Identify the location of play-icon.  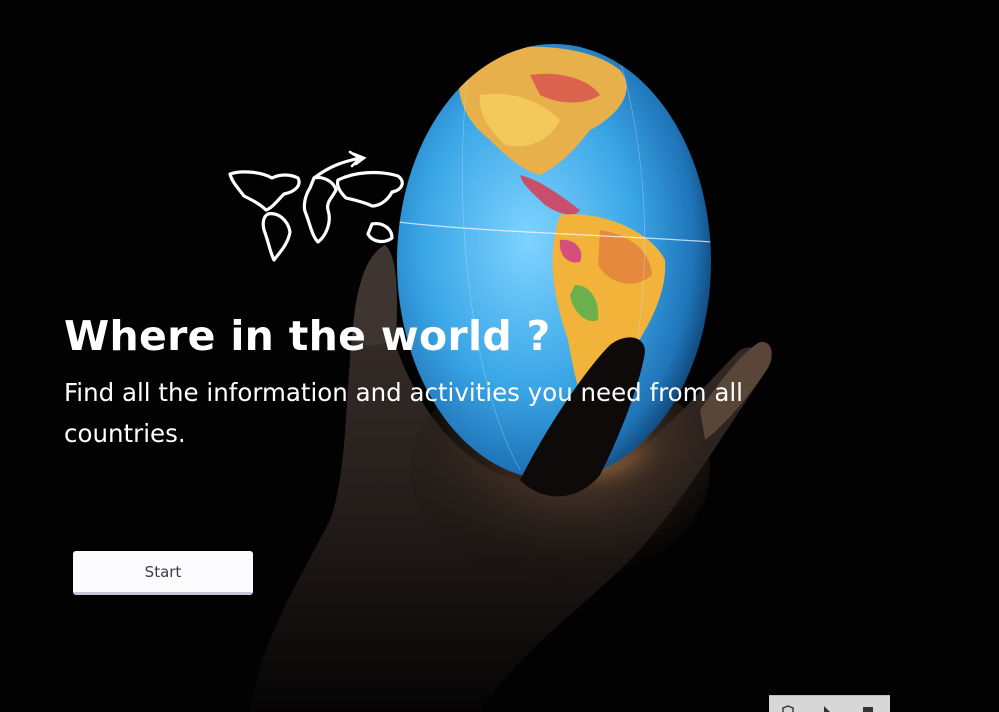
(828, 708).